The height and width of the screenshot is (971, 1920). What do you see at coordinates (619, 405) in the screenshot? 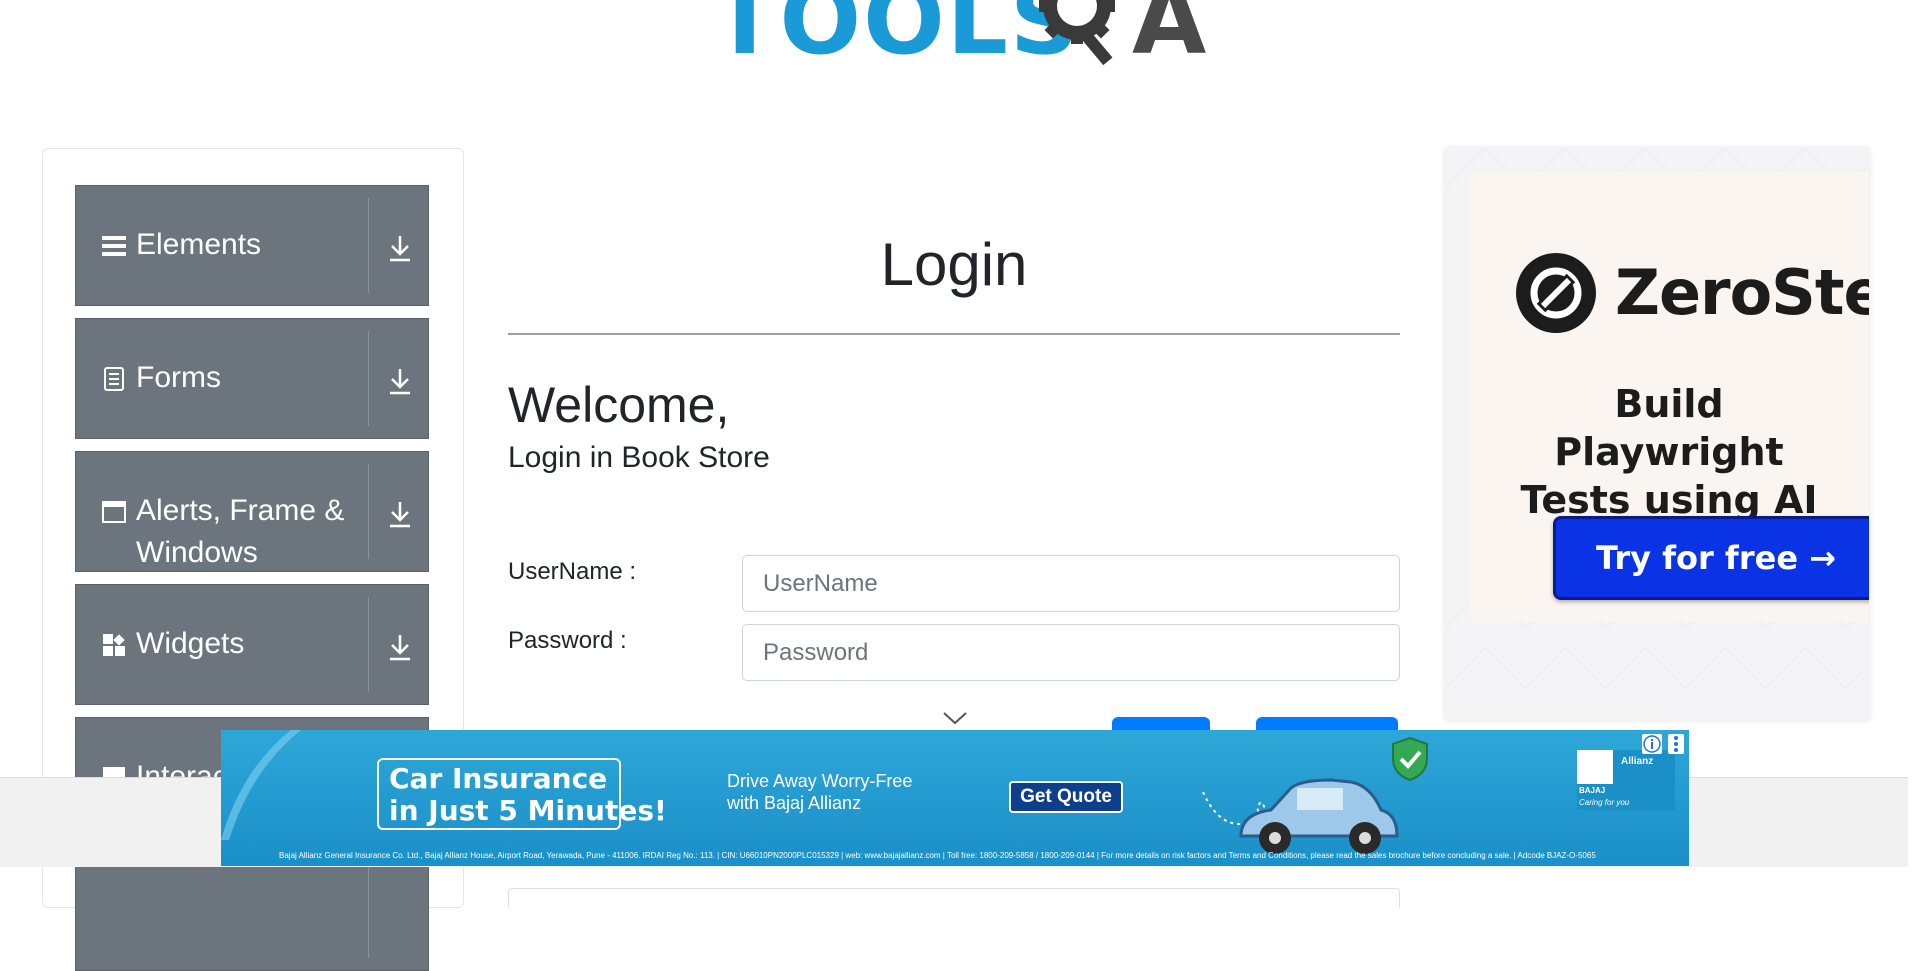
I see `welcome-heading: Welcome,` at bounding box center [619, 405].